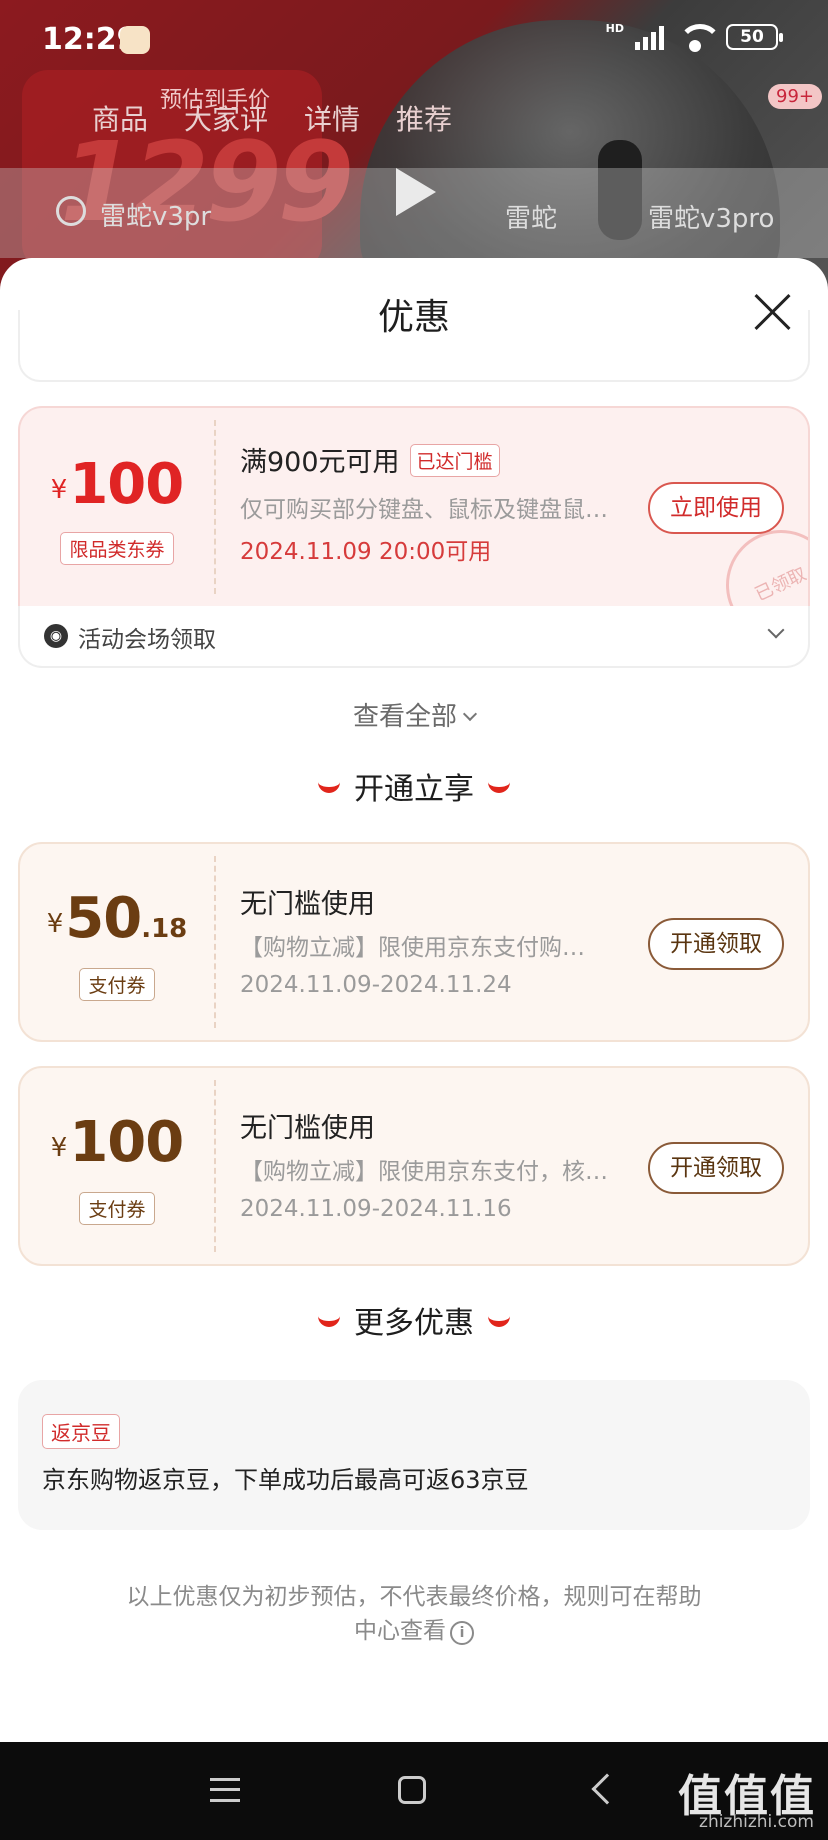 The image size is (828, 1840). What do you see at coordinates (414, 1455) in the screenshot?
I see `jingdou-rebate-card: 返京豆 京东购物返京豆，下单成功后最高可返63京豆` at bounding box center [414, 1455].